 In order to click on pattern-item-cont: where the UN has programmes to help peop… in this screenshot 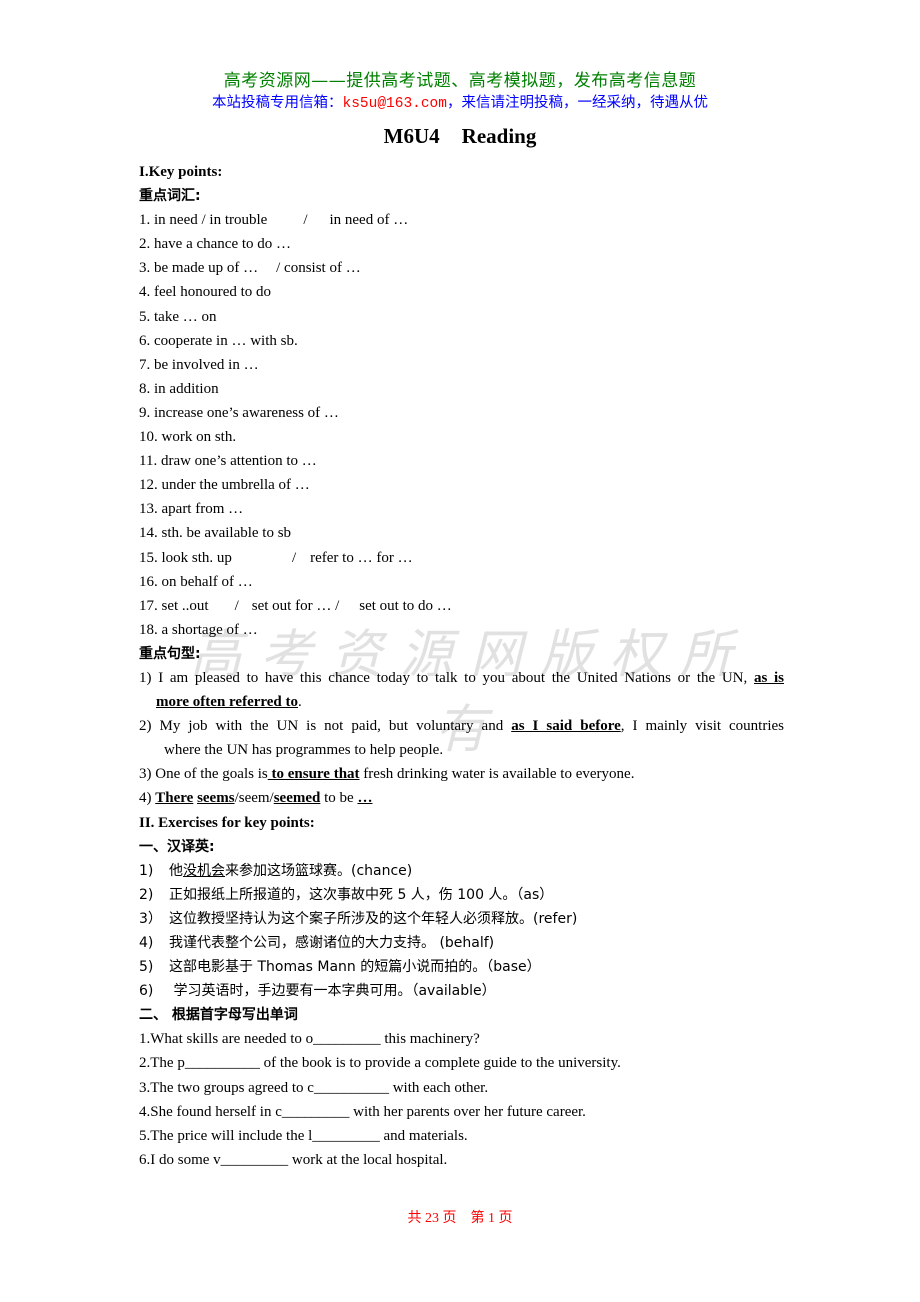, I will do `click(304, 750)`.